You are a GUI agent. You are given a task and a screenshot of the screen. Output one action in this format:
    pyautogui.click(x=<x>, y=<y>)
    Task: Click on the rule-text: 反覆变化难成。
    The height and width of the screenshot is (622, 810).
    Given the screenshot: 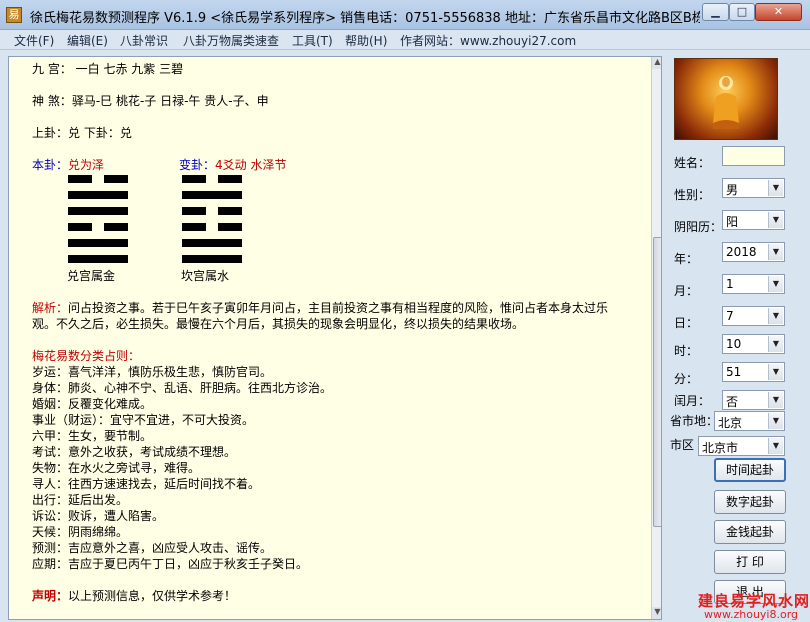 What is the action you would take?
    pyautogui.click(x=110, y=404)
    